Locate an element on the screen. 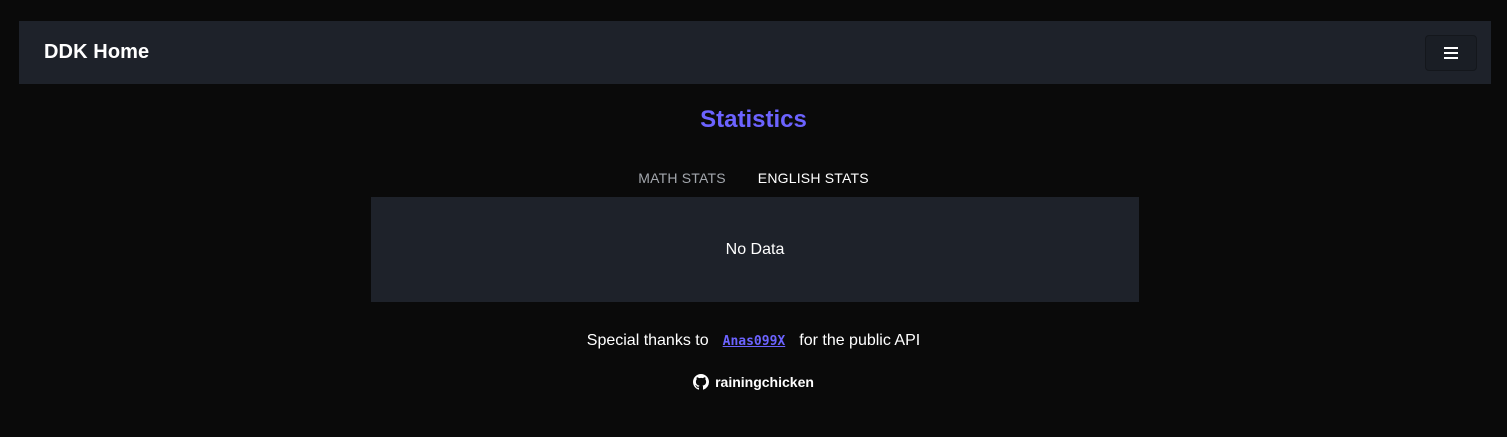 The height and width of the screenshot is (437, 1507). author-name: rainingchicken is located at coordinates (764, 382).